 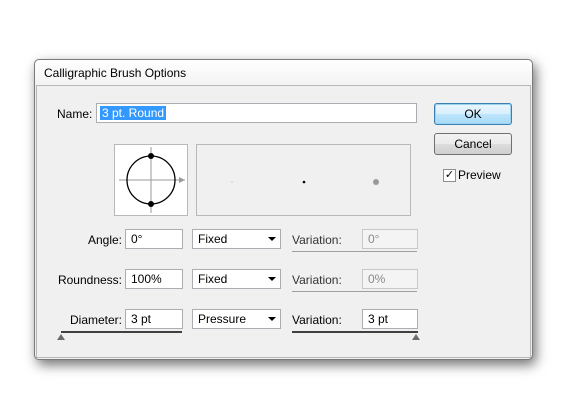 What do you see at coordinates (151, 204) in the screenshot?
I see `roundness-handle-bottom` at bounding box center [151, 204].